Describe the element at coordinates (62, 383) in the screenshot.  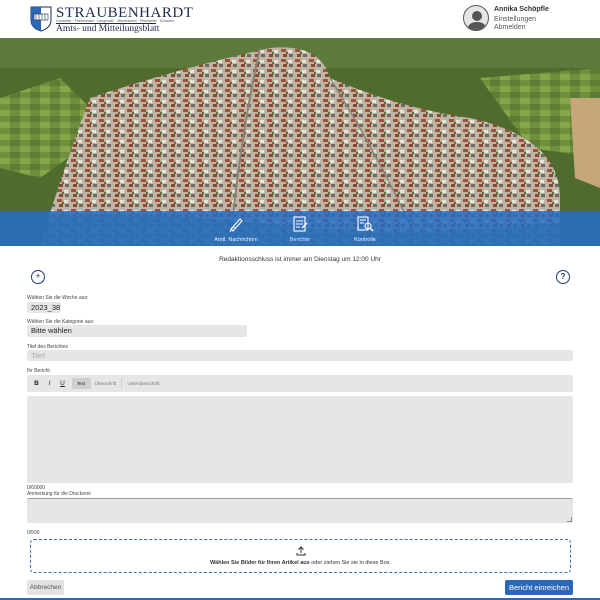
I see `underline-button: U` at that location.